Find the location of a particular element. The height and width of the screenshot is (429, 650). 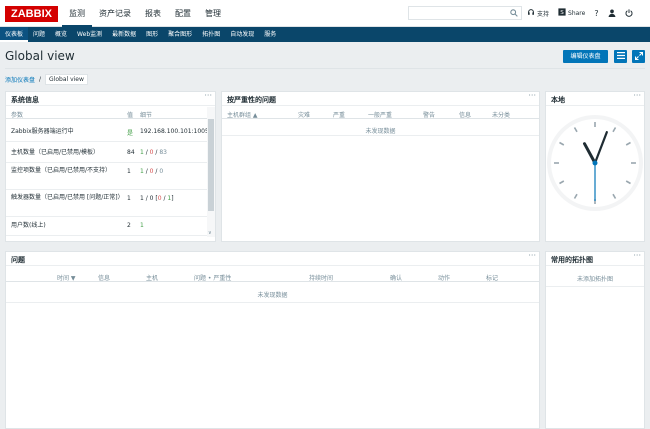

breadcrumb-current: Global view is located at coordinates (66, 79).